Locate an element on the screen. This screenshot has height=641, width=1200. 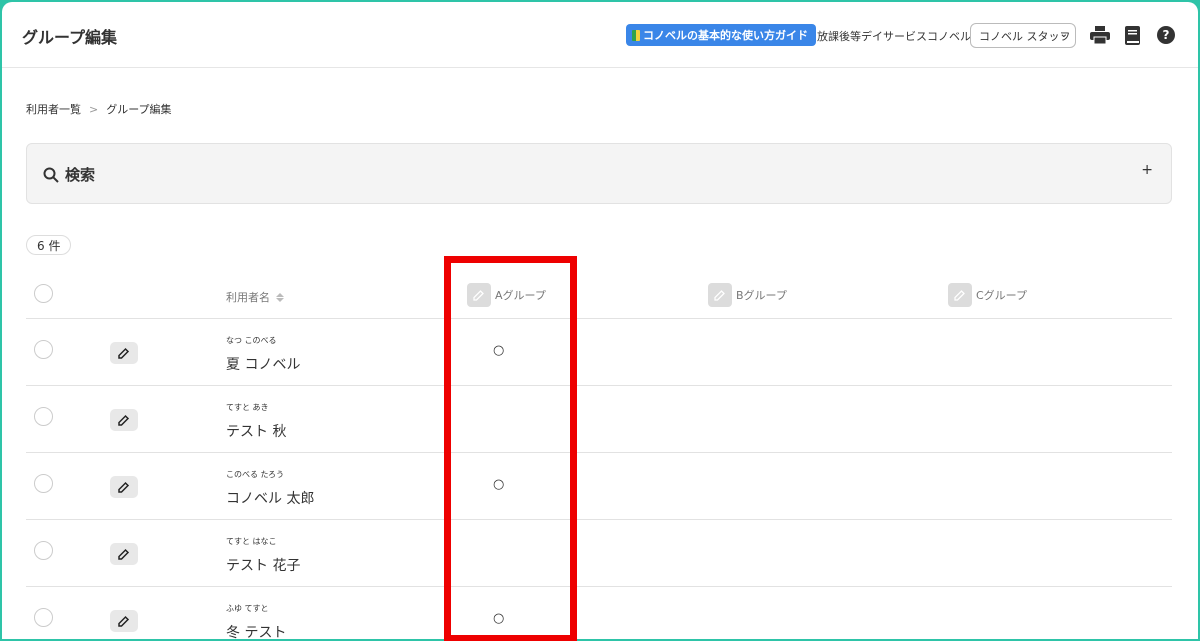
user-kana: てすと あき is located at coordinates (247, 407).